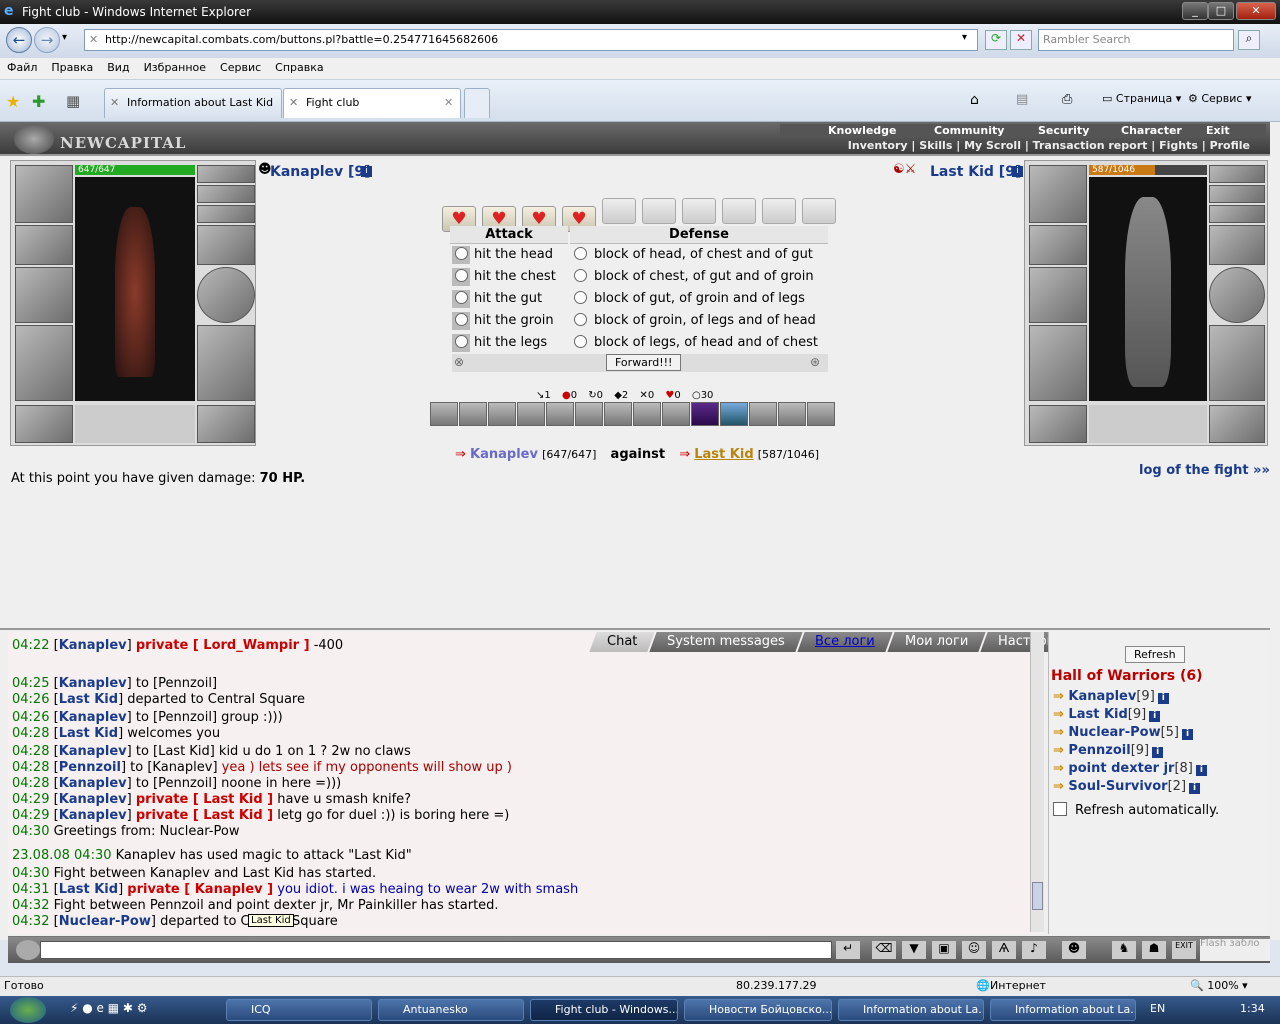 This screenshot has height=1024, width=1280. I want to click on menu-edit: Правка, so click(72, 67).